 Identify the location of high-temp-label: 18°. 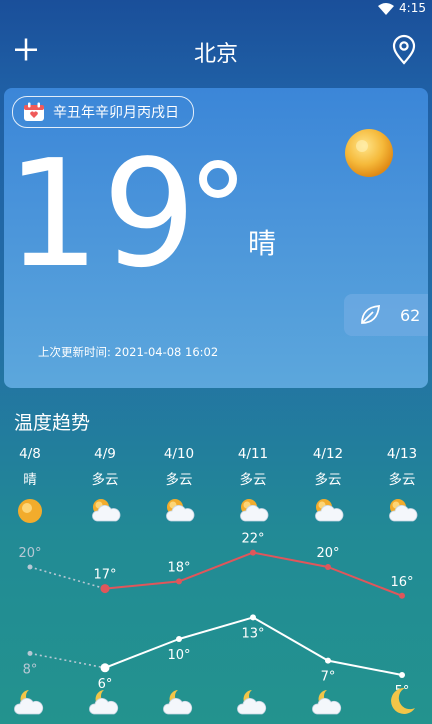
(178, 567).